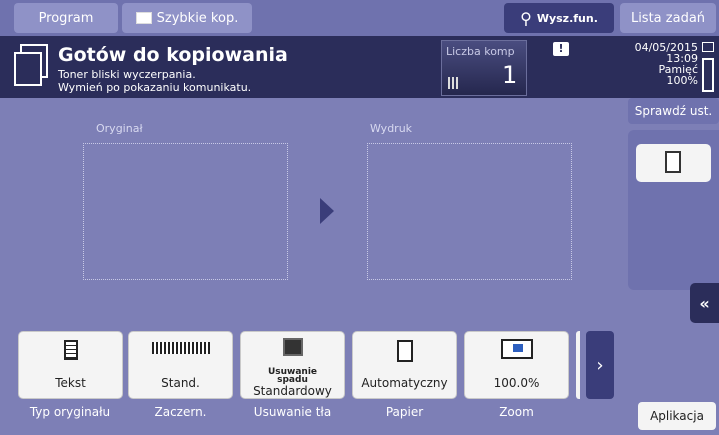 Image resolution: width=719 pixels, height=435 pixels. Describe the element at coordinates (404, 383) in the screenshot. I see `paper-value: Automatyczny` at that location.